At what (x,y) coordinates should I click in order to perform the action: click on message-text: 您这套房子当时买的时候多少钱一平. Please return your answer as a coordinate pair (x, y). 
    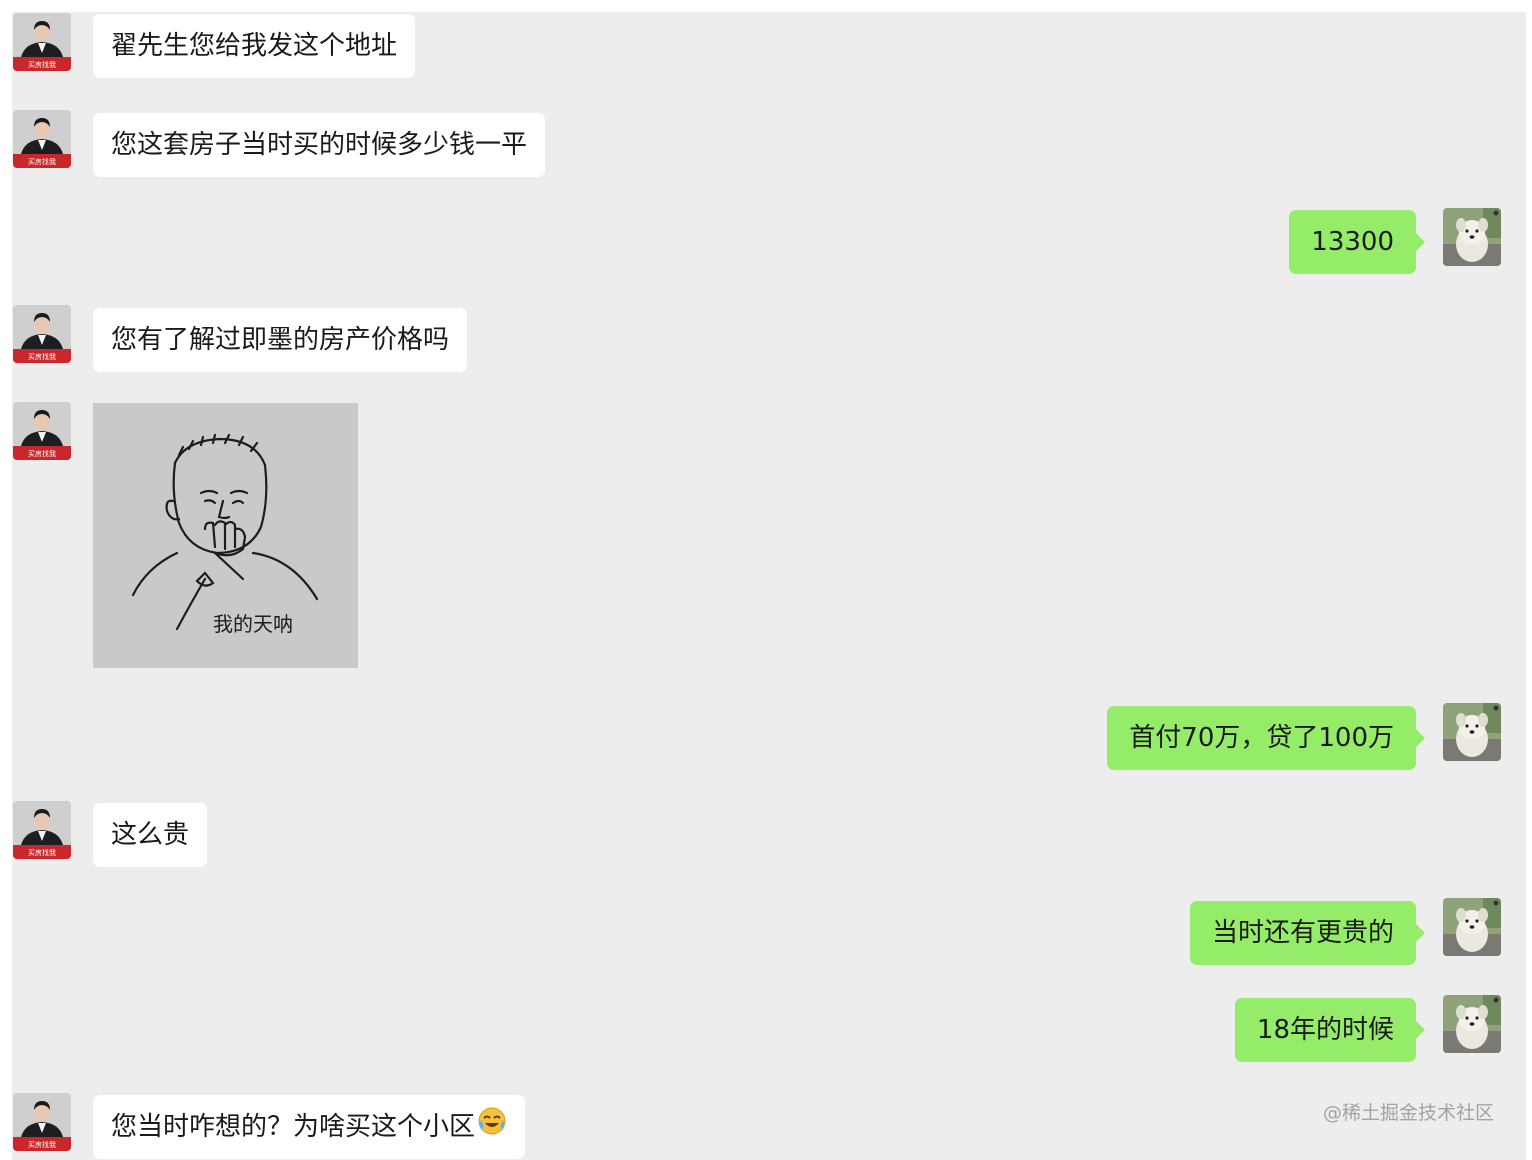
    Looking at the image, I should click on (319, 145).